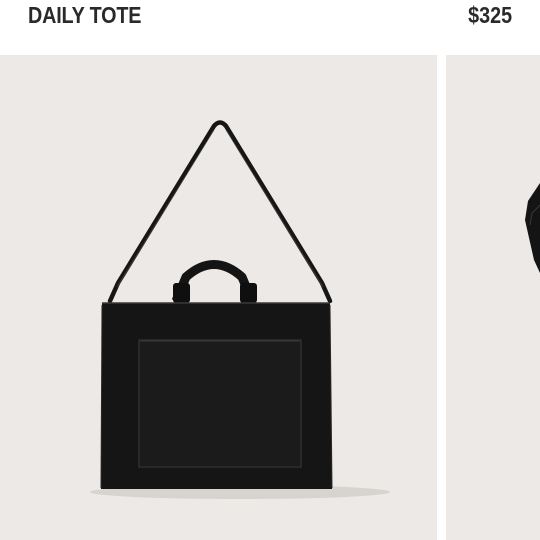 The image size is (540, 540). Describe the element at coordinates (489, 15) in the screenshot. I see `product-price: $325` at that location.